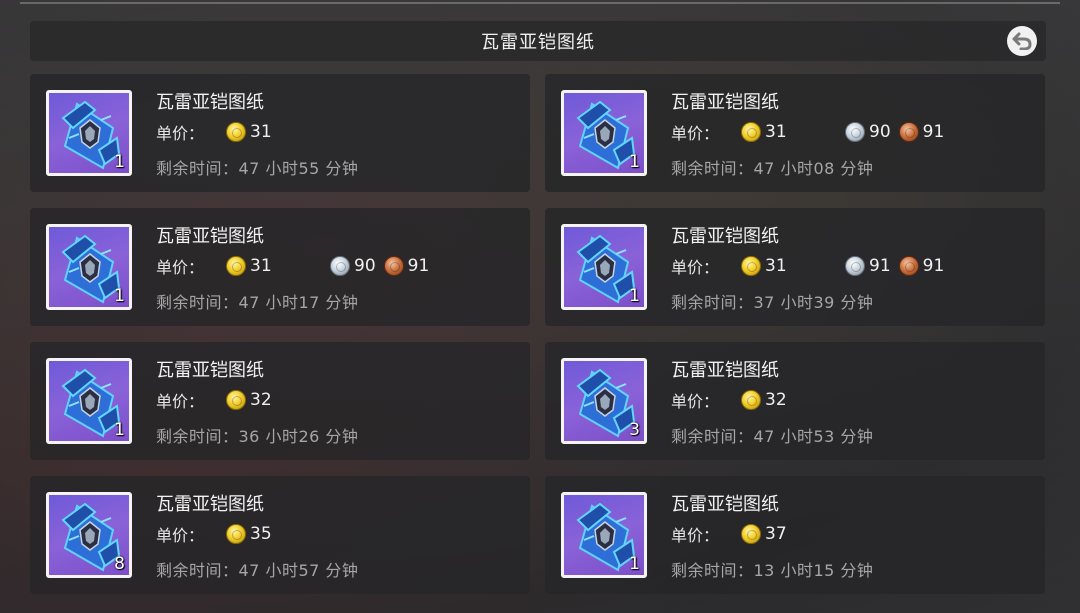 The width and height of the screenshot is (1080, 613). What do you see at coordinates (604, 401) in the screenshot?
I see `item-thumbnail: 3` at bounding box center [604, 401].